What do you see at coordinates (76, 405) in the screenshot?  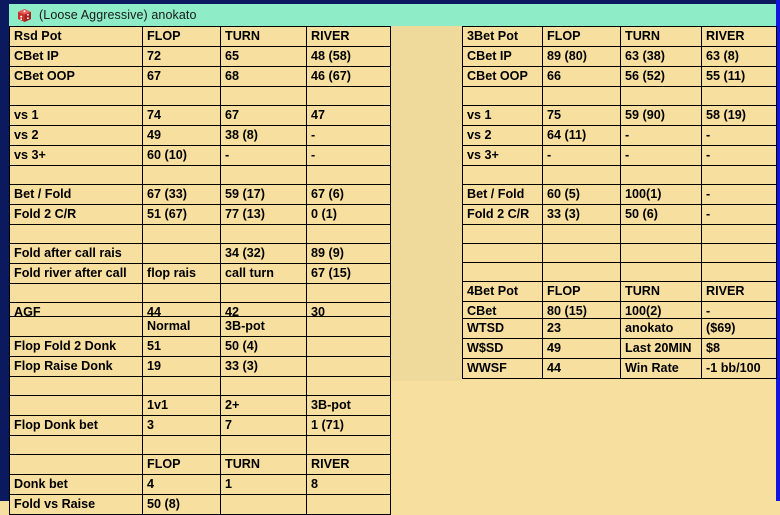 I see `donk-spacer-label` at bounding box center [76, 405].